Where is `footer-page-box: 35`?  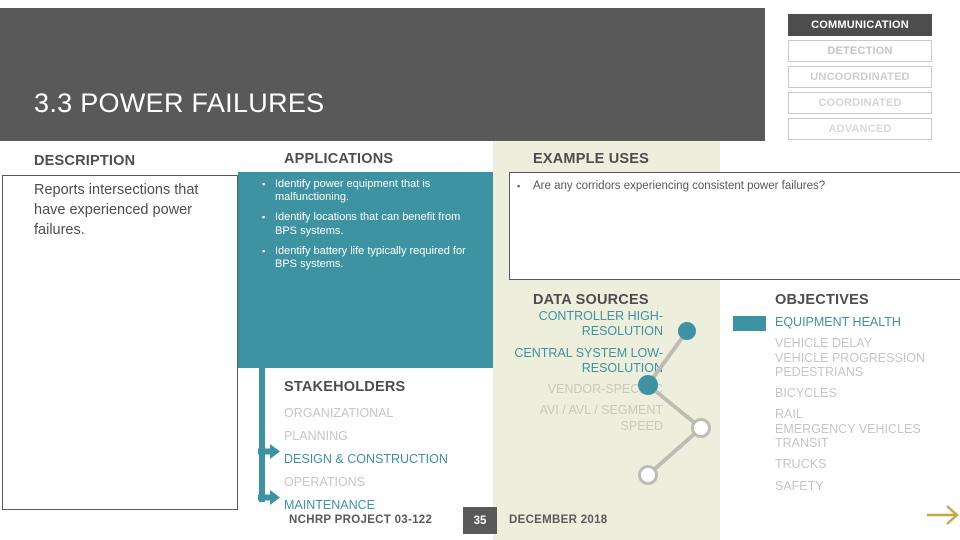
footer-page-box: 35 is located at coordinates (480, 520).